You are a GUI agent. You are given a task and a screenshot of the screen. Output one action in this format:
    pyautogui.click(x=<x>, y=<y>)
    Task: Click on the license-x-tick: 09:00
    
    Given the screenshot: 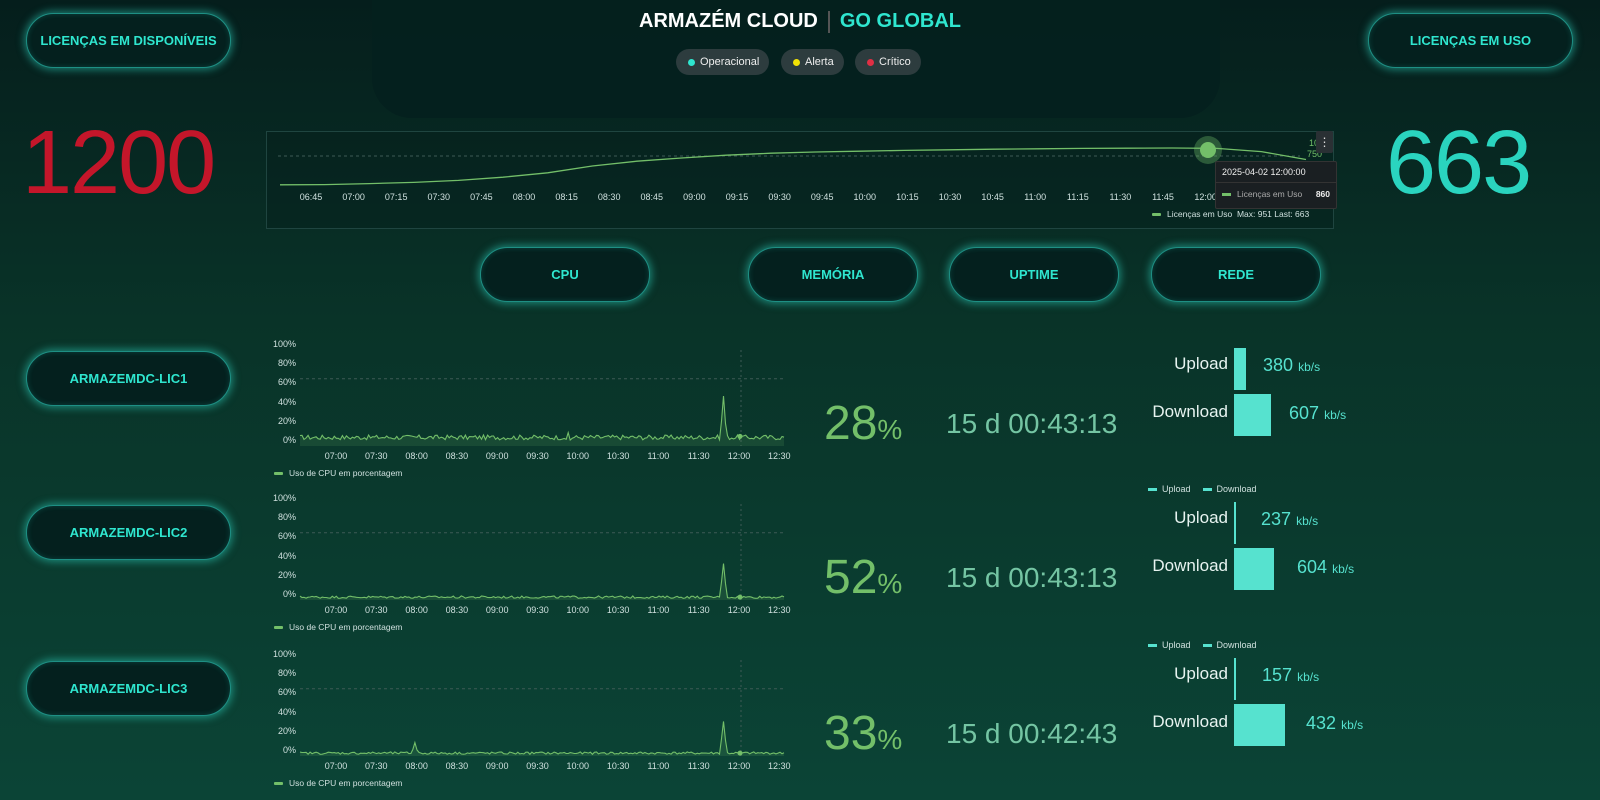 What is the action you would take?
    pyautogui.click(x=694, y=197)
    